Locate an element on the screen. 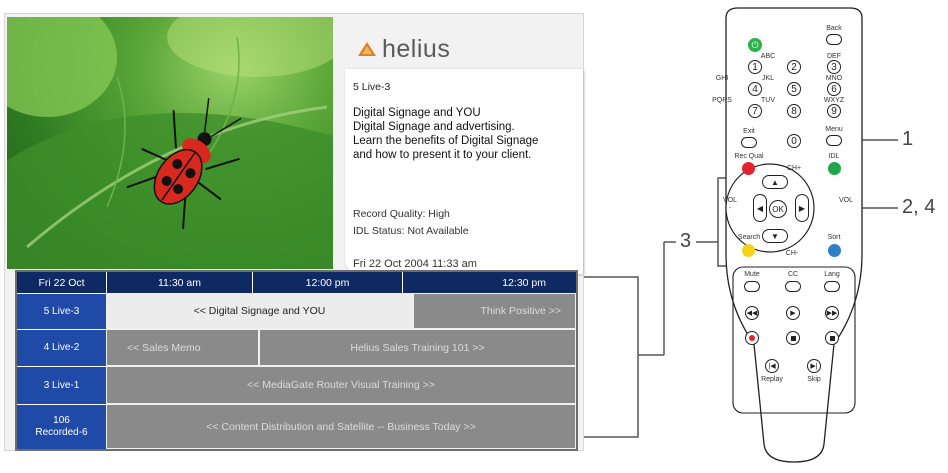 Image resolution: width=948 pixels, height=473 pixels. vol-plus-label: VOL is located at coordinates (845, 200).